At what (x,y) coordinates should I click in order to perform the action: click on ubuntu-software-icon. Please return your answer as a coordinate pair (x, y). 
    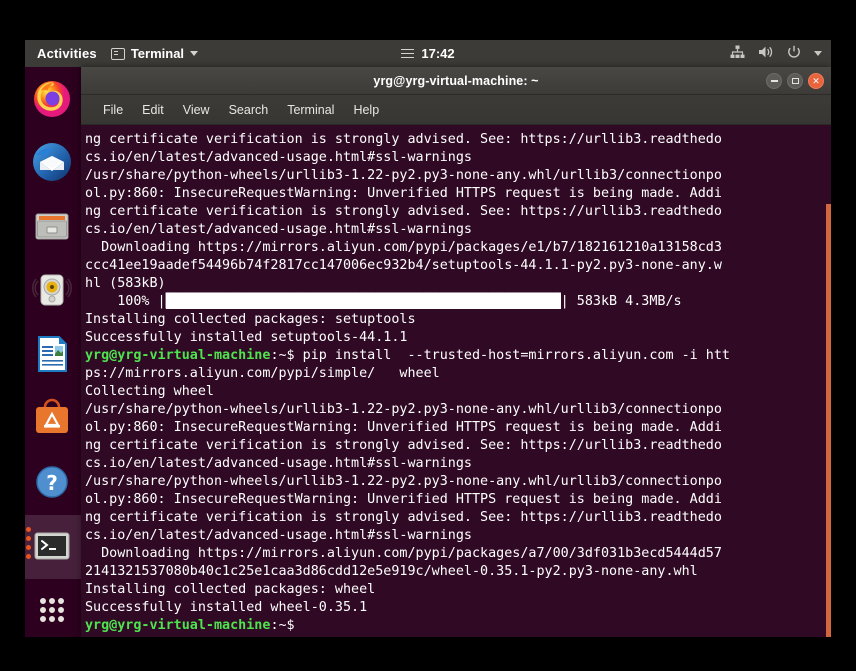
    Looking at the image, I should click on (53, 419).